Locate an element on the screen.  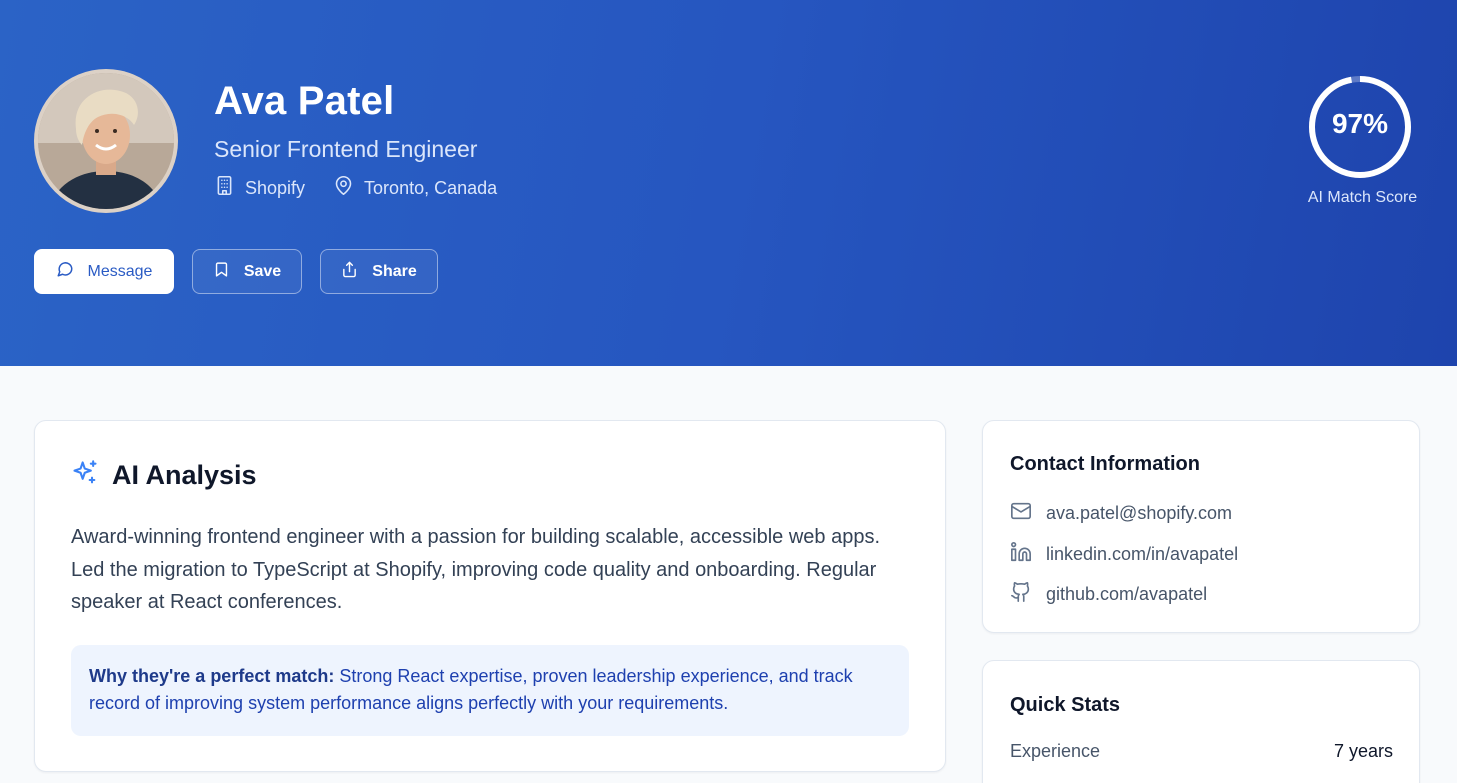
stat-label: Experience is located at coordinates (1055, 751).